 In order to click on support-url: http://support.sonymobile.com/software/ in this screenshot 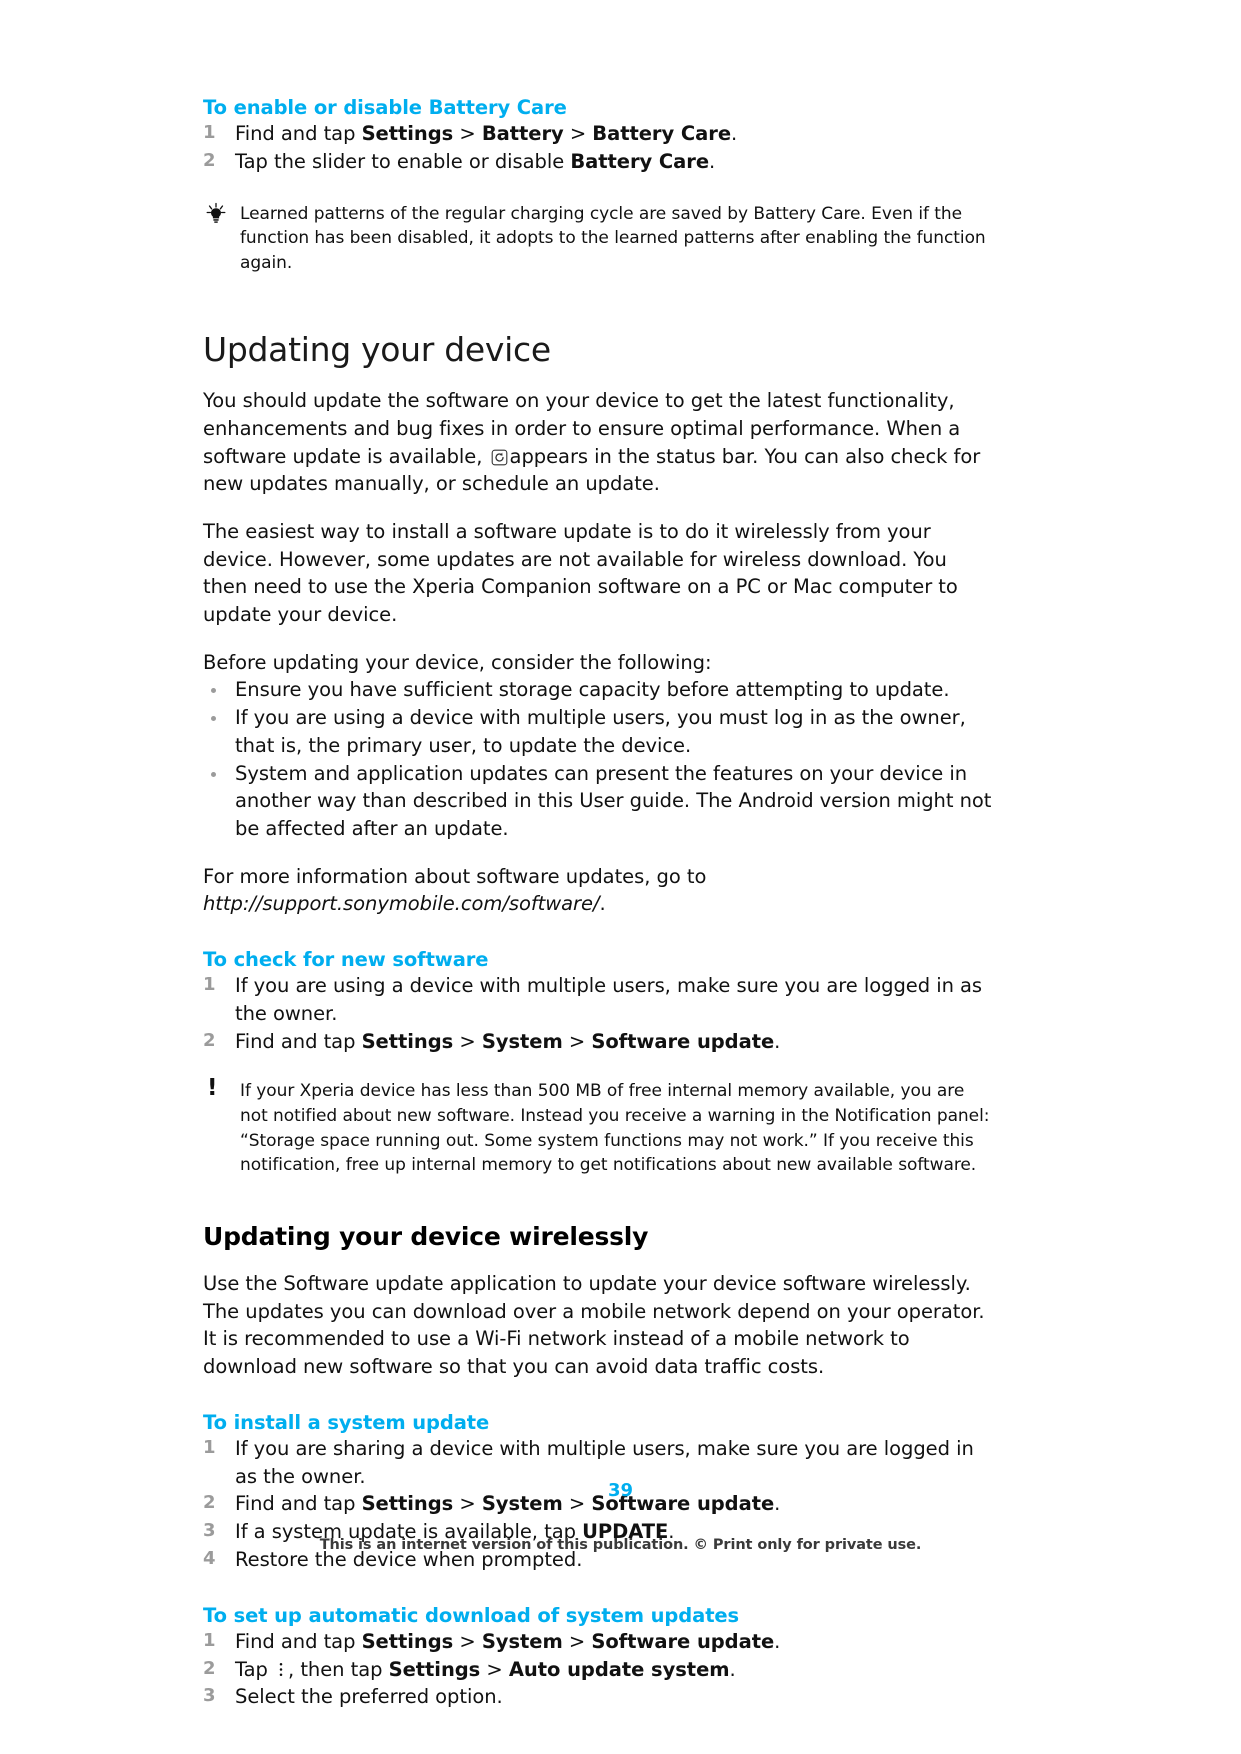, I will do `click(401, 903)`.